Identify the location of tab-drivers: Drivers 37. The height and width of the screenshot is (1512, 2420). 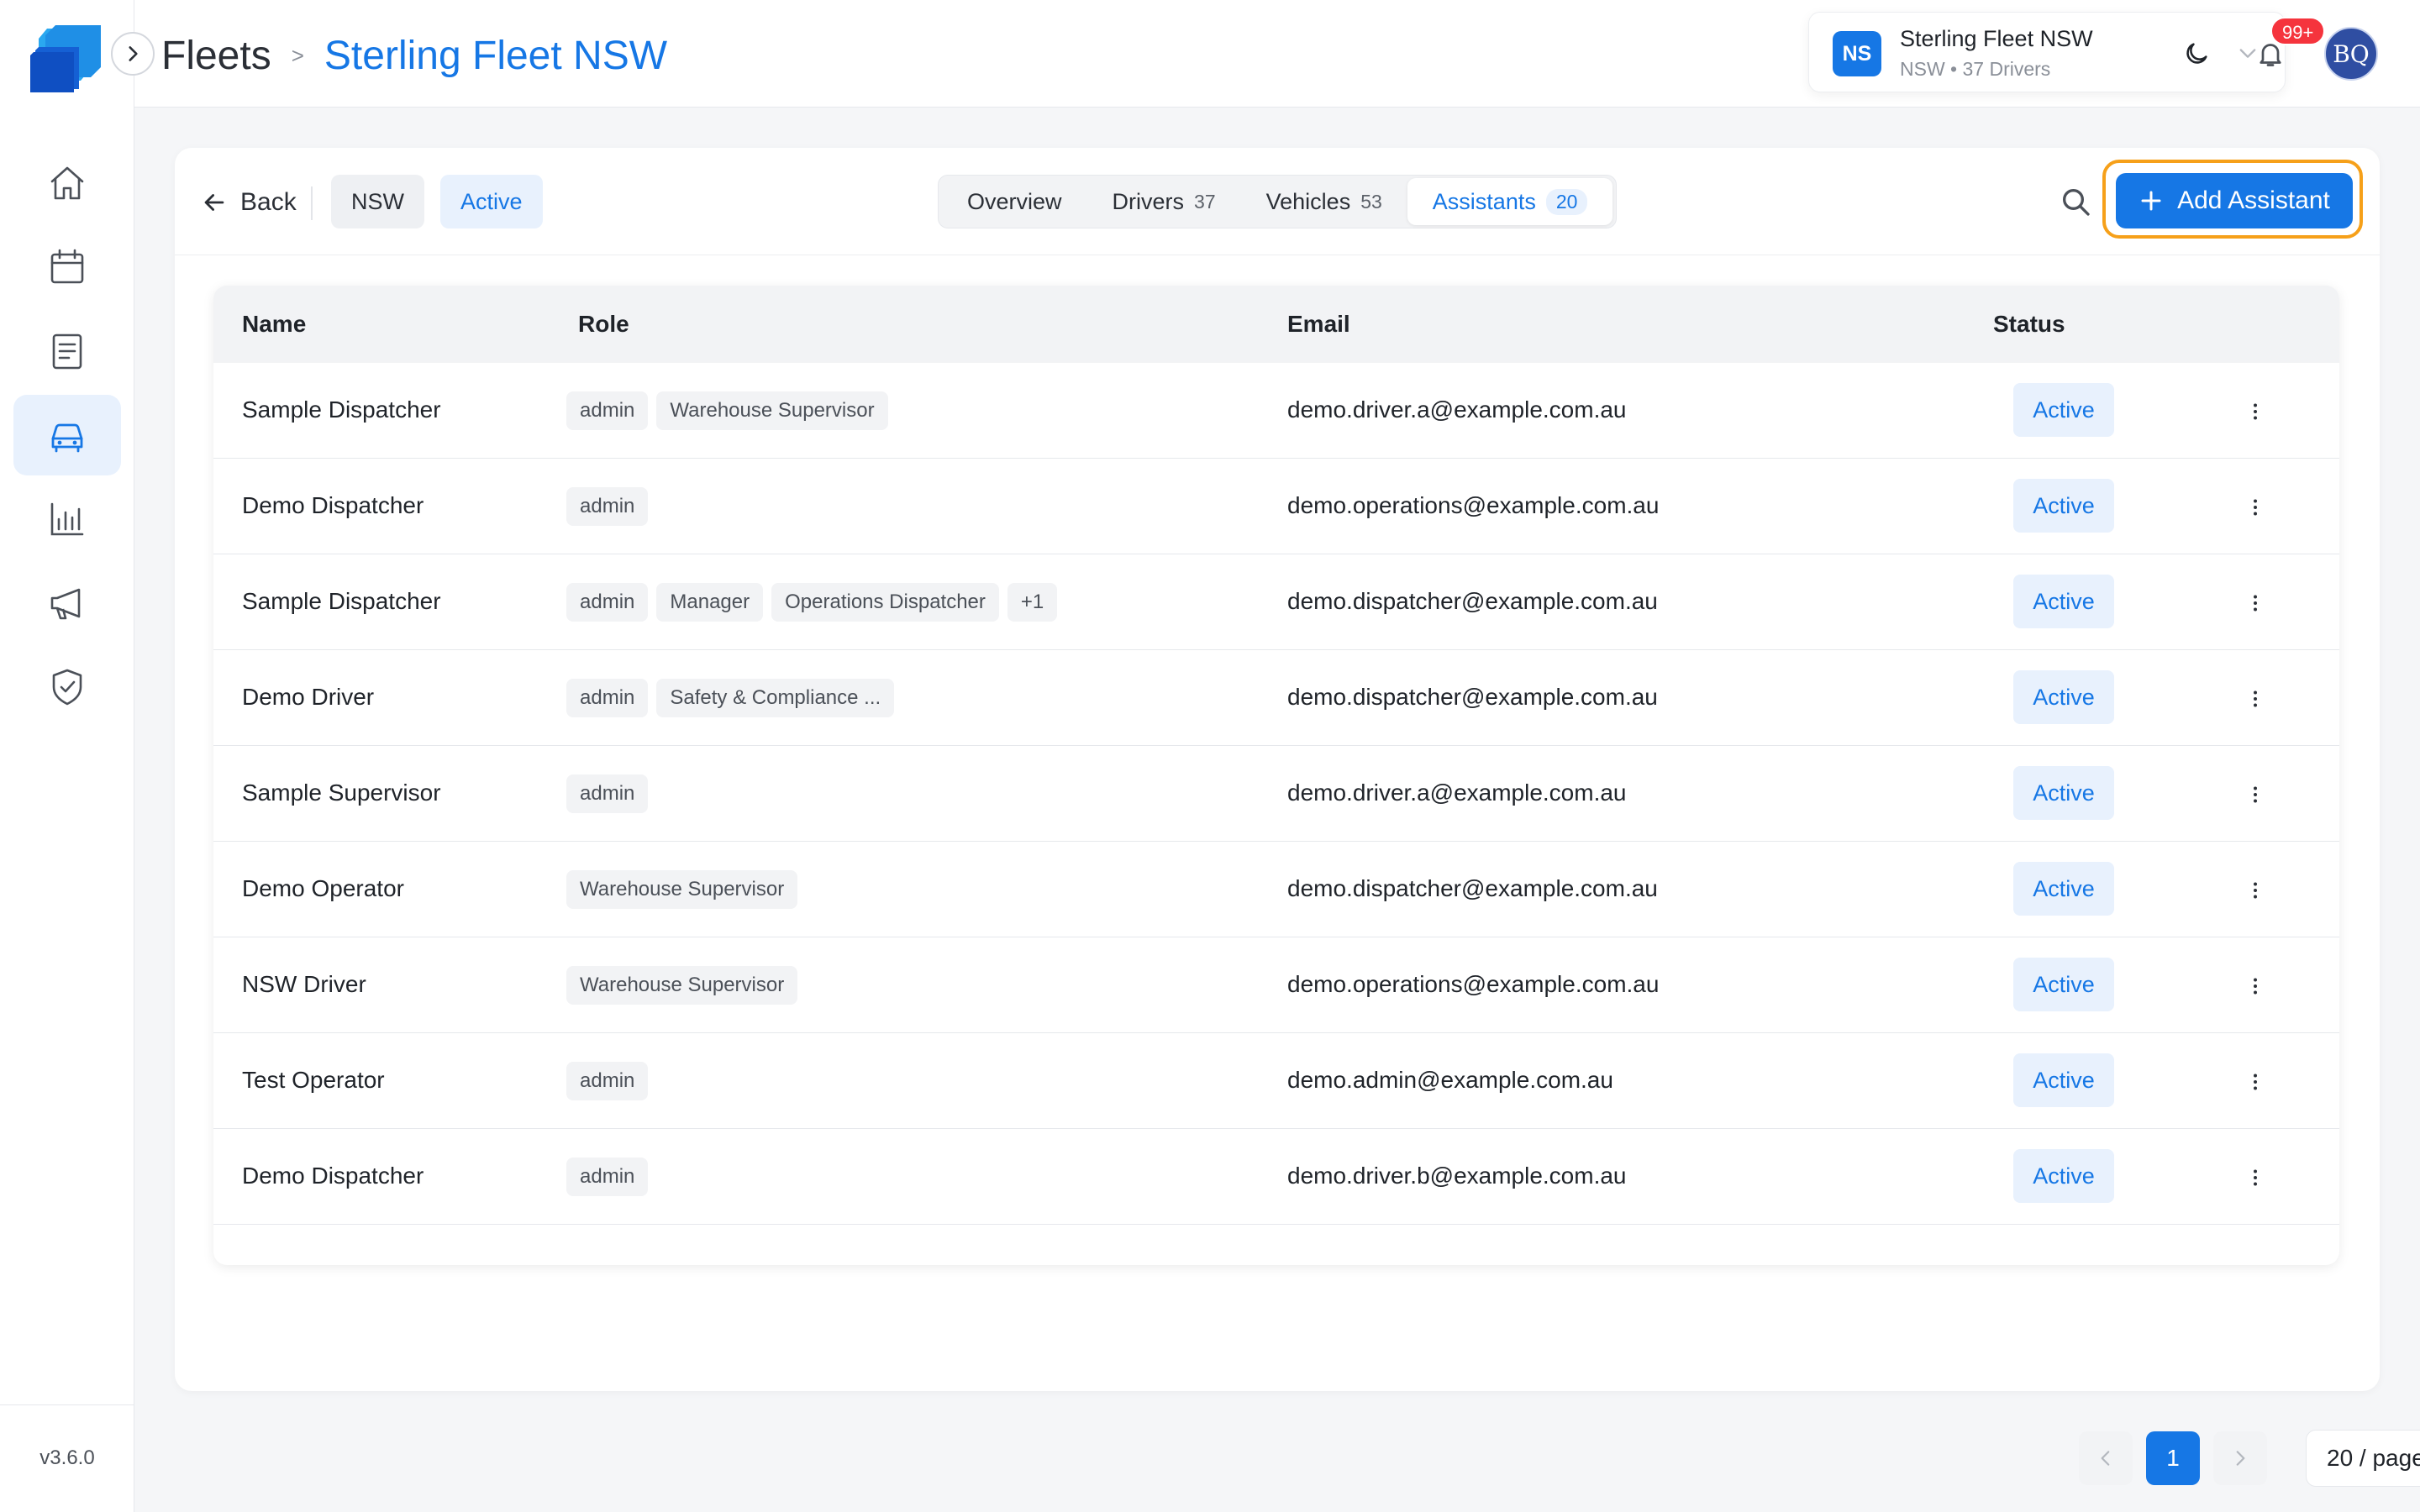
(1164, 201).